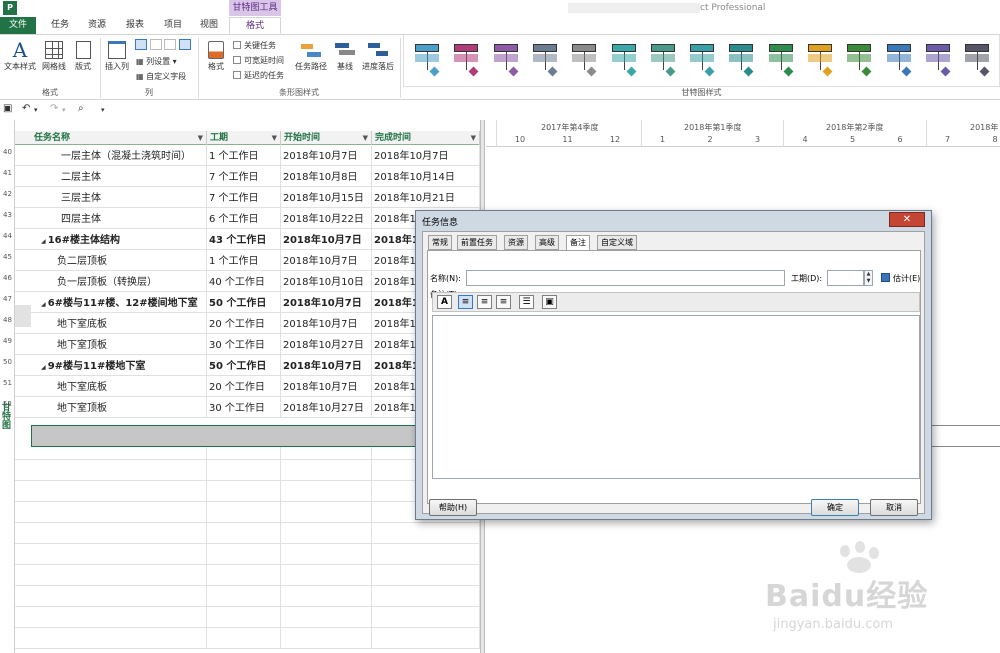 The image size is (1000, 653). I want to click on tab-general: 常规, so click(440, 242).